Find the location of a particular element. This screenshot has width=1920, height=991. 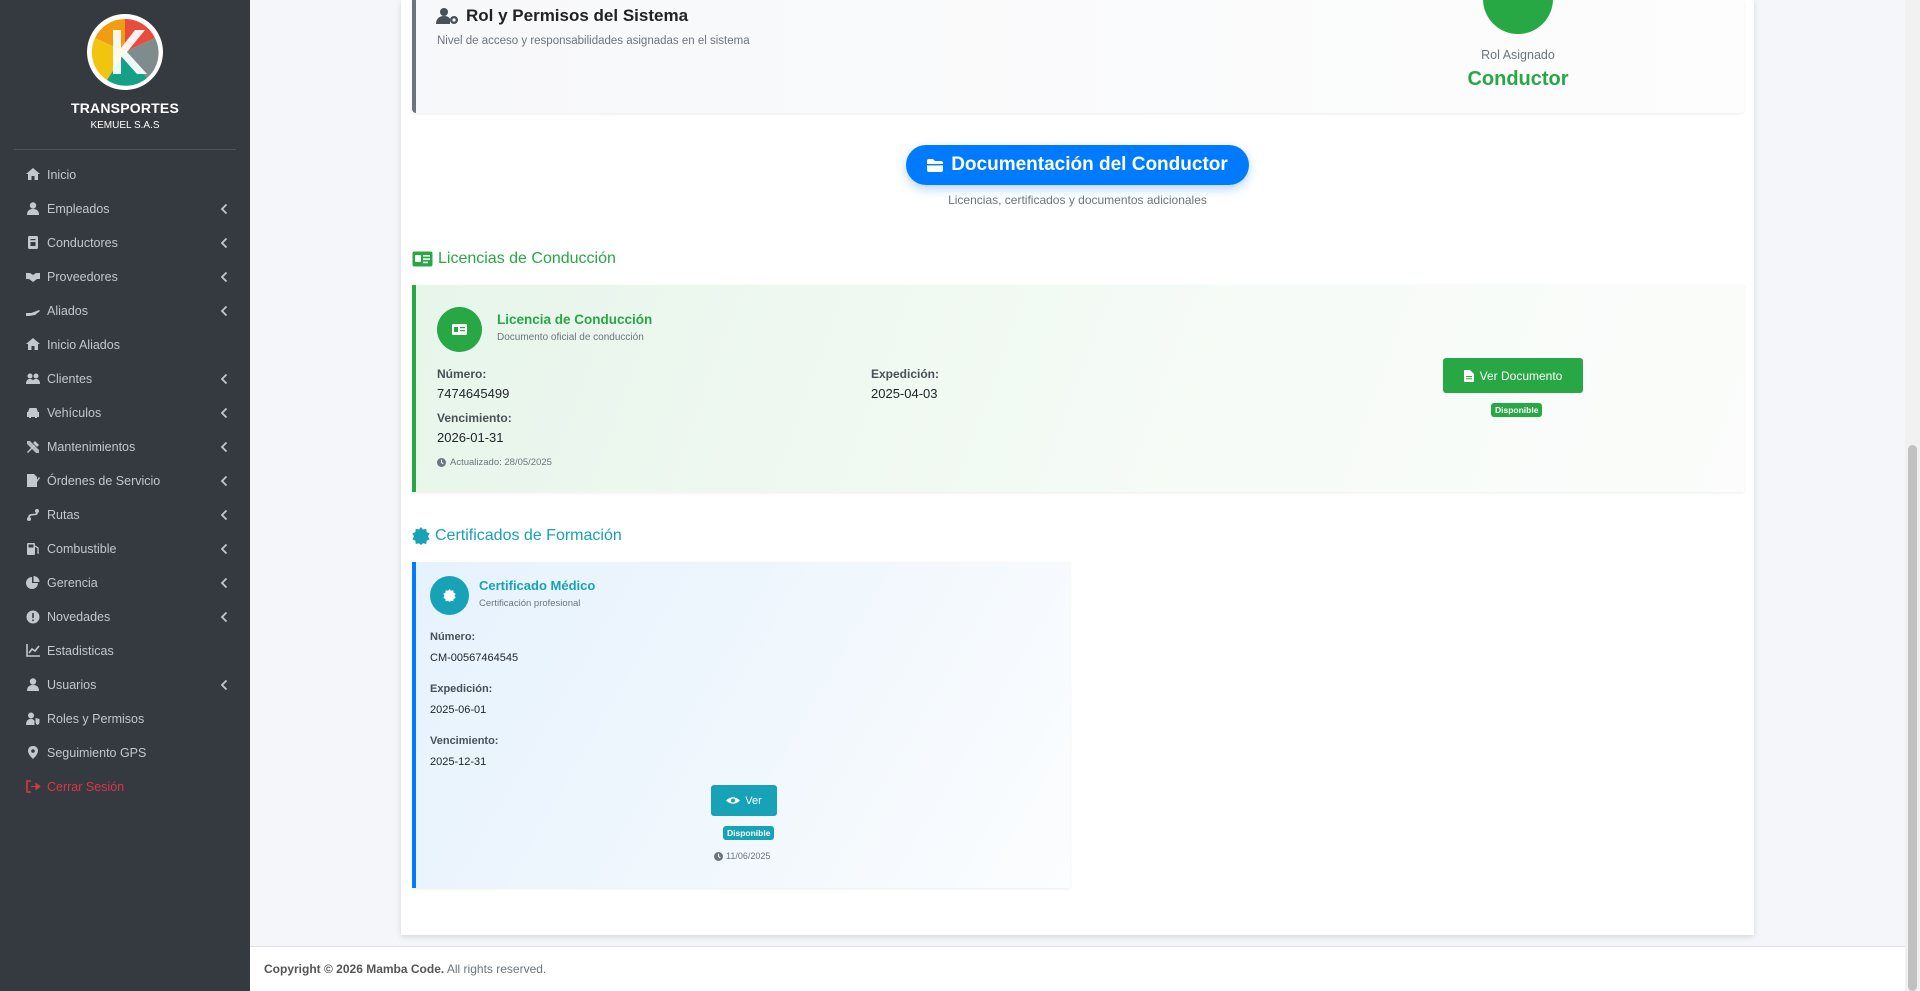

sidebar-item-label: Órdenes de Servicio is located at coordinates (104, 481).